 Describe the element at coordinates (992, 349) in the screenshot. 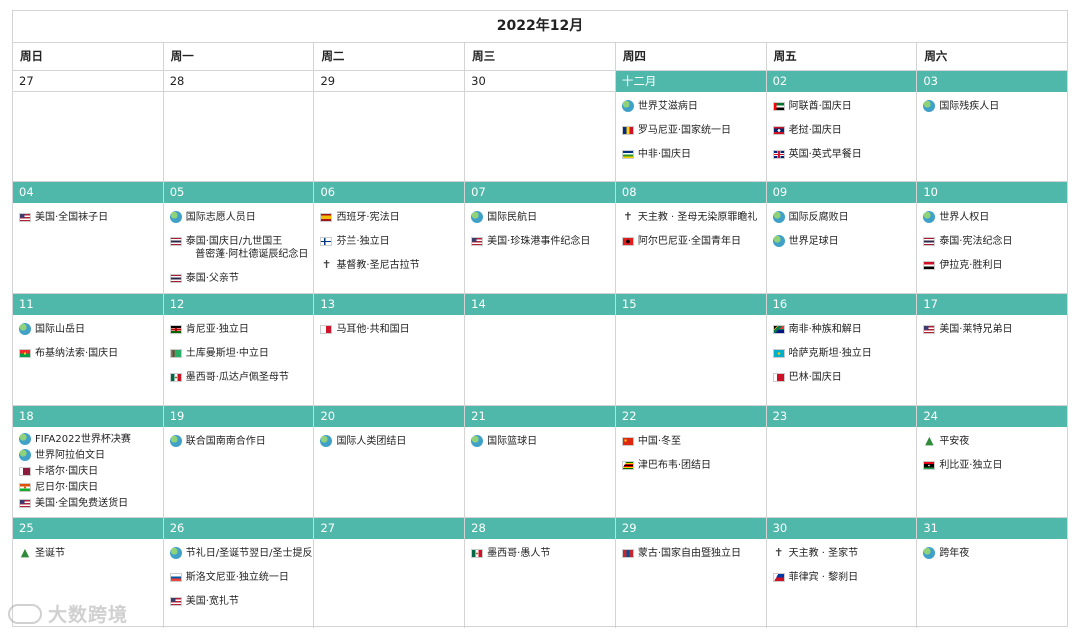

I see `calendar-day-cell: 17 美国·莱特兄弟日` at that location.